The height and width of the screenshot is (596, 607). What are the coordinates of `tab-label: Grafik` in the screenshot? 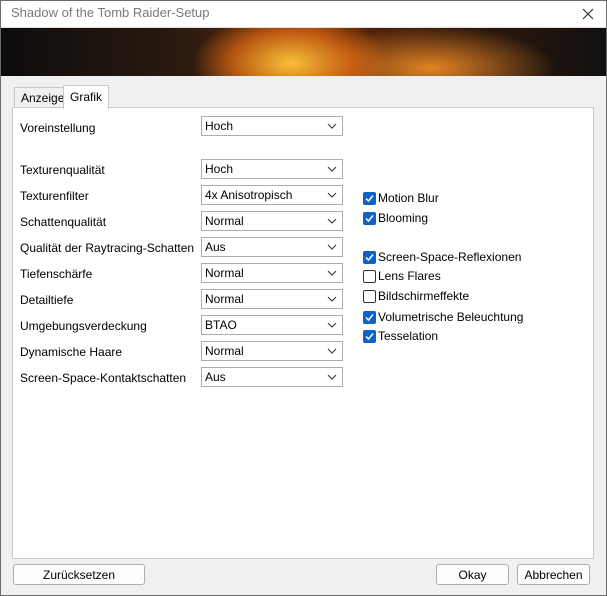 It's located at (86, 97).